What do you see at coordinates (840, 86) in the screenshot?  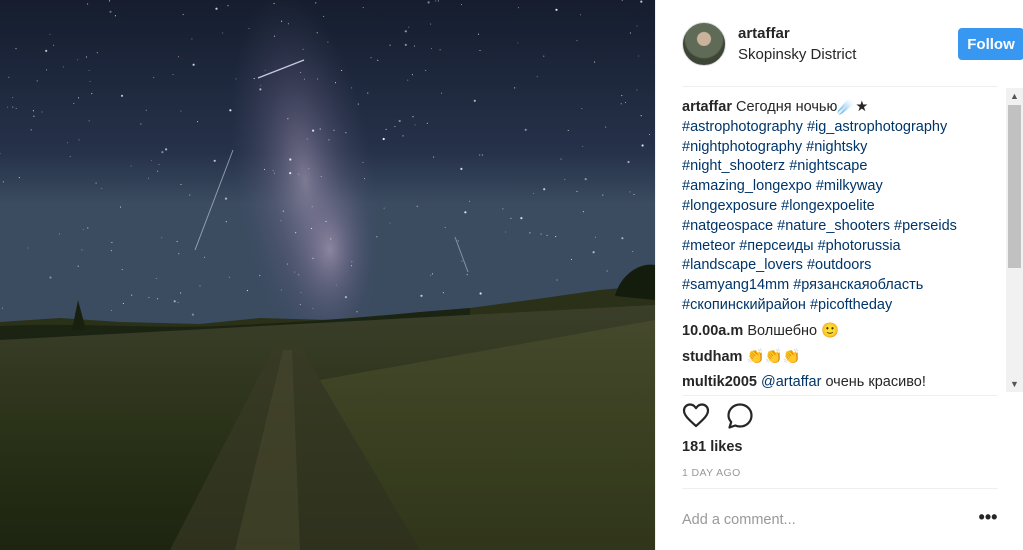 I see `header-divider` at bounding box center [840, 86].